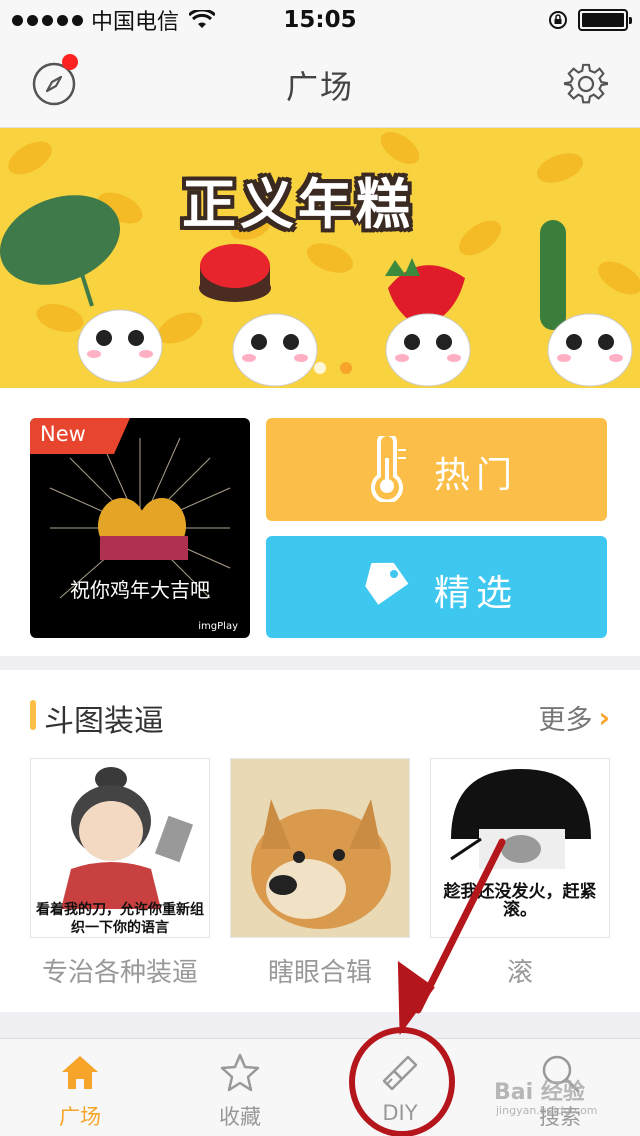 The width and height of the screenshot is (640, 1136). I want to click on gear-icon, so click(586, 84).